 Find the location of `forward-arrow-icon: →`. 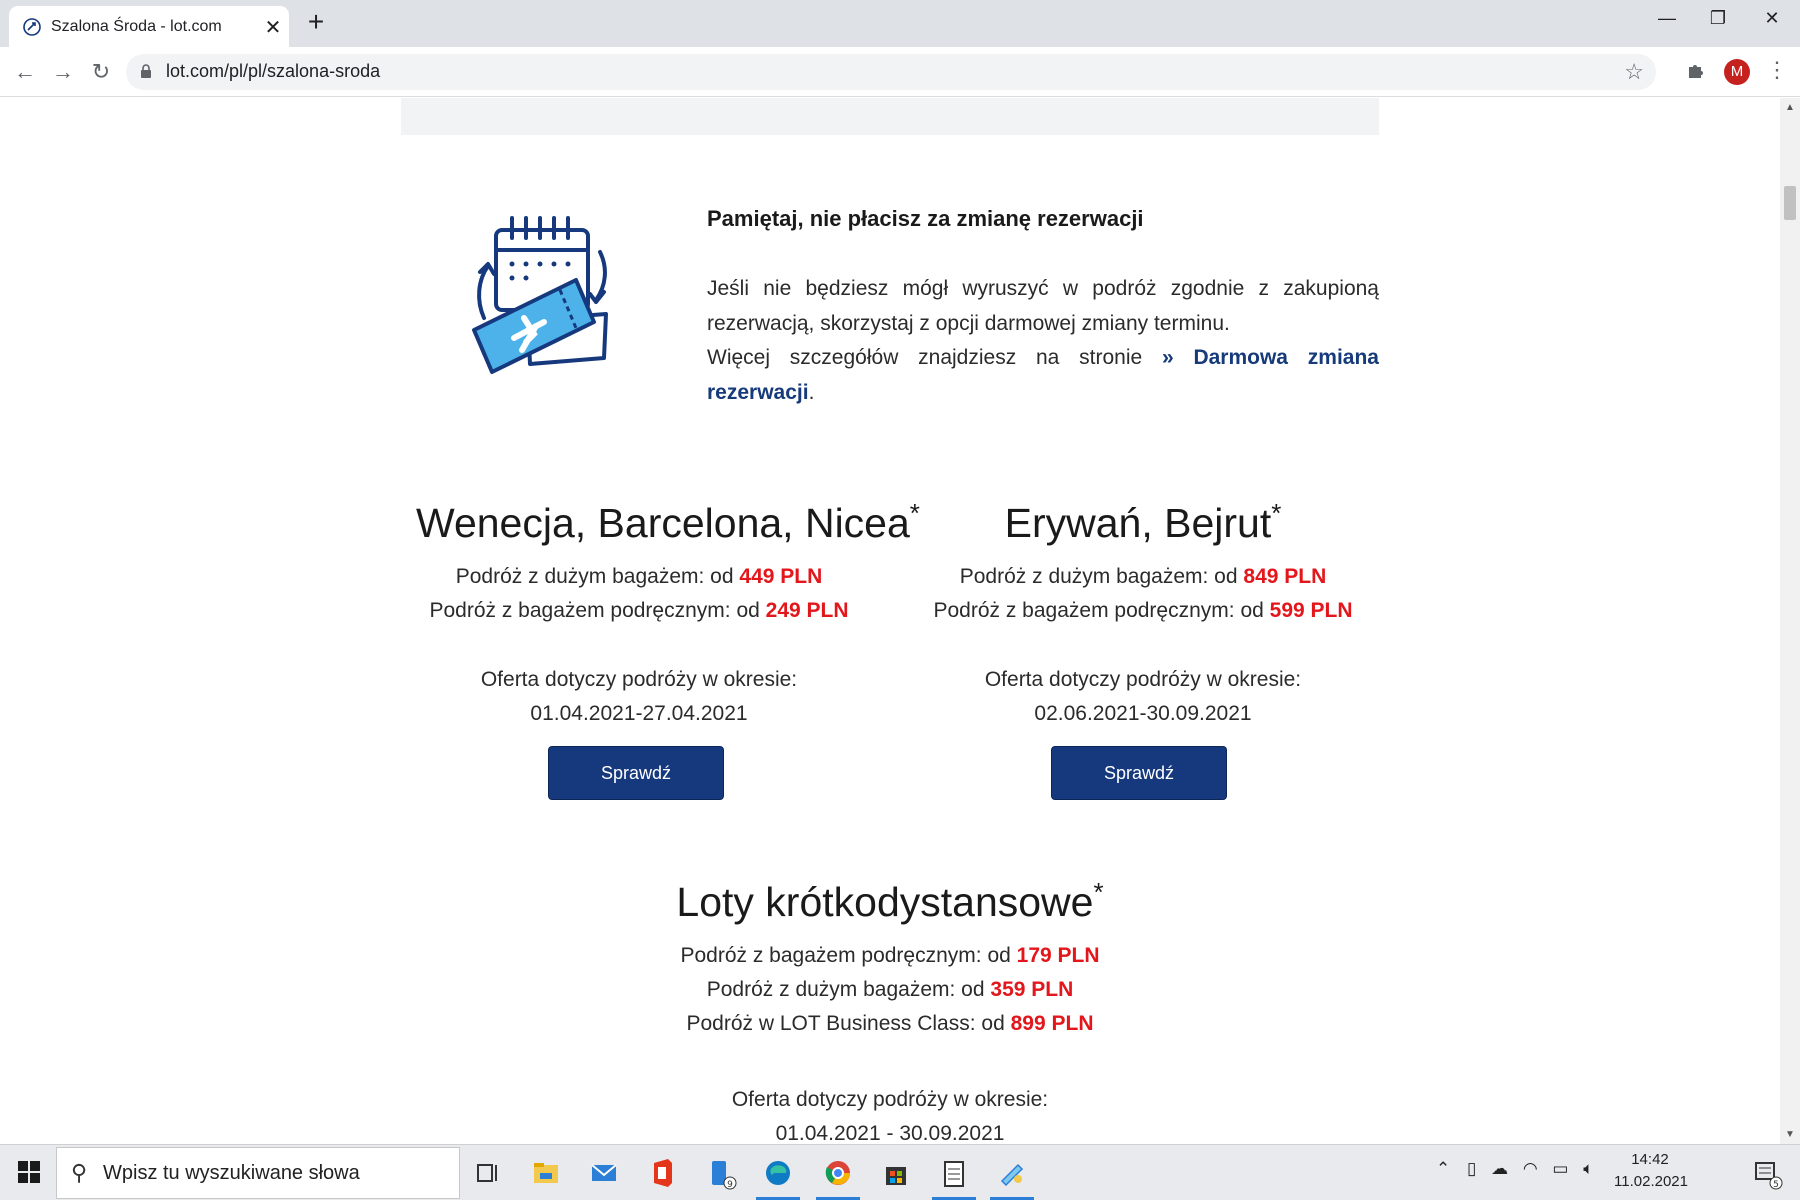

forward-arrow-icon: → is located at coordinates (63, 72).